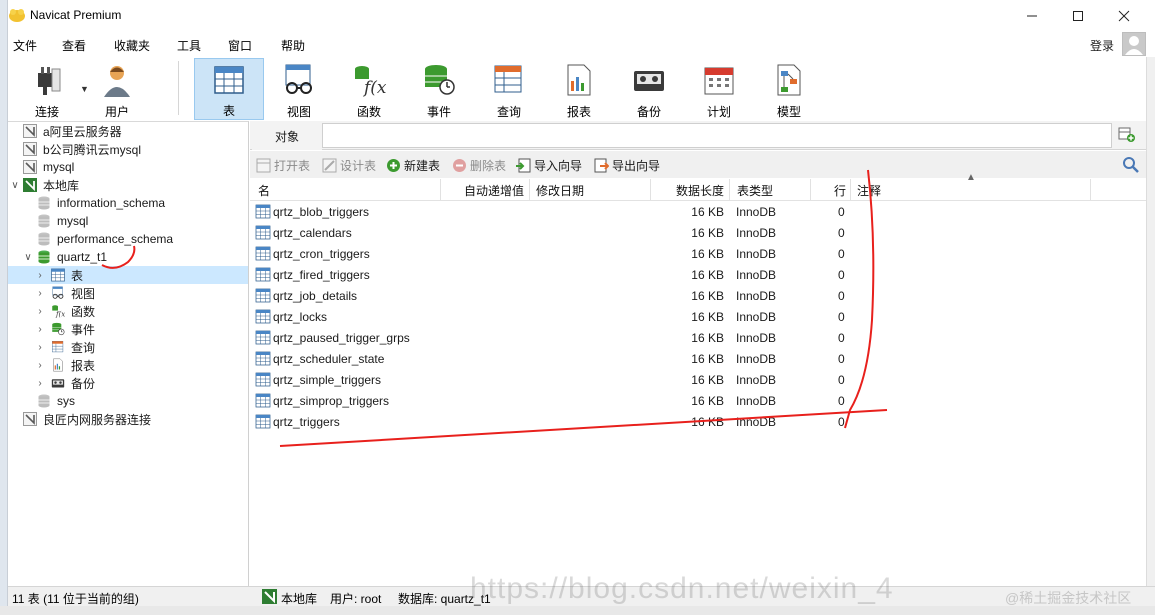  I want to click on tree-item: › 备份, so click(128, 383).